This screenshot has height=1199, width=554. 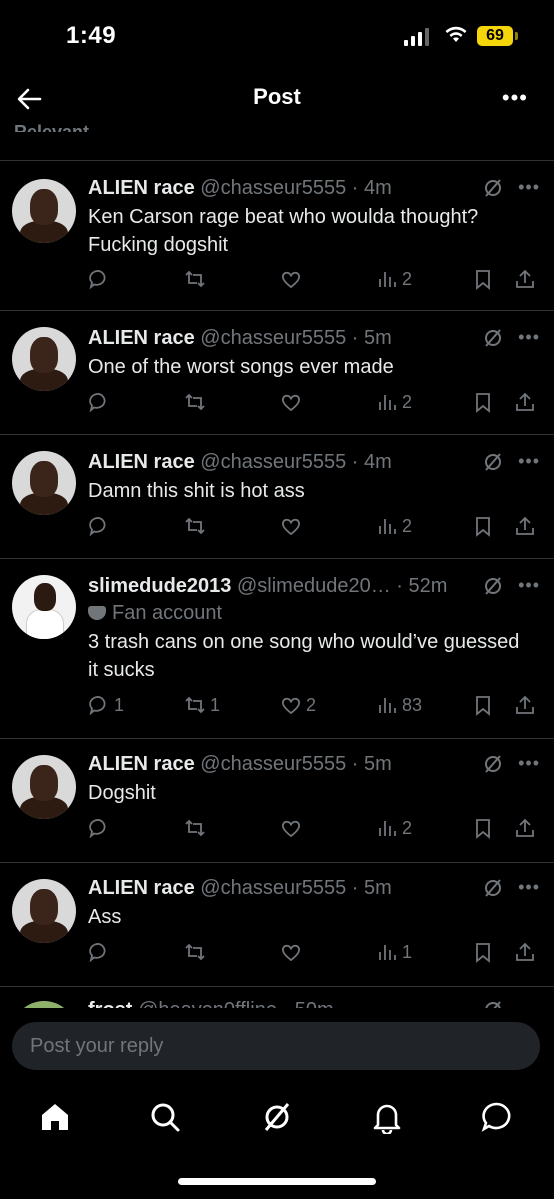 I want to click on author-handle-time: @slimedude20… · 52m, so click(x=342, y=586).